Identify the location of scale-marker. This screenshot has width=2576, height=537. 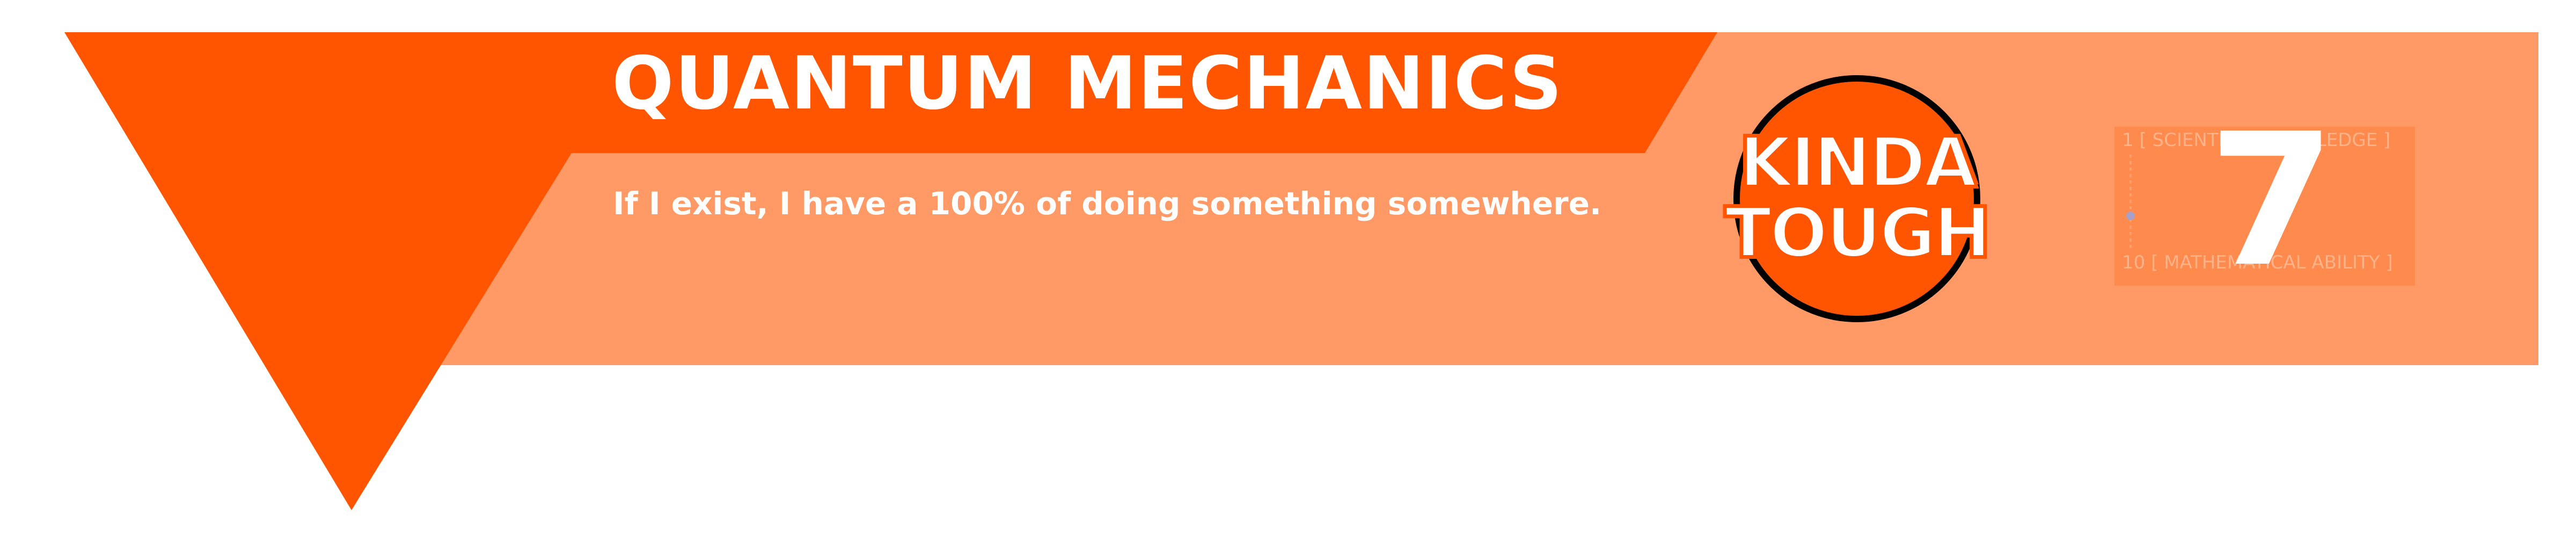
(2130, 216).